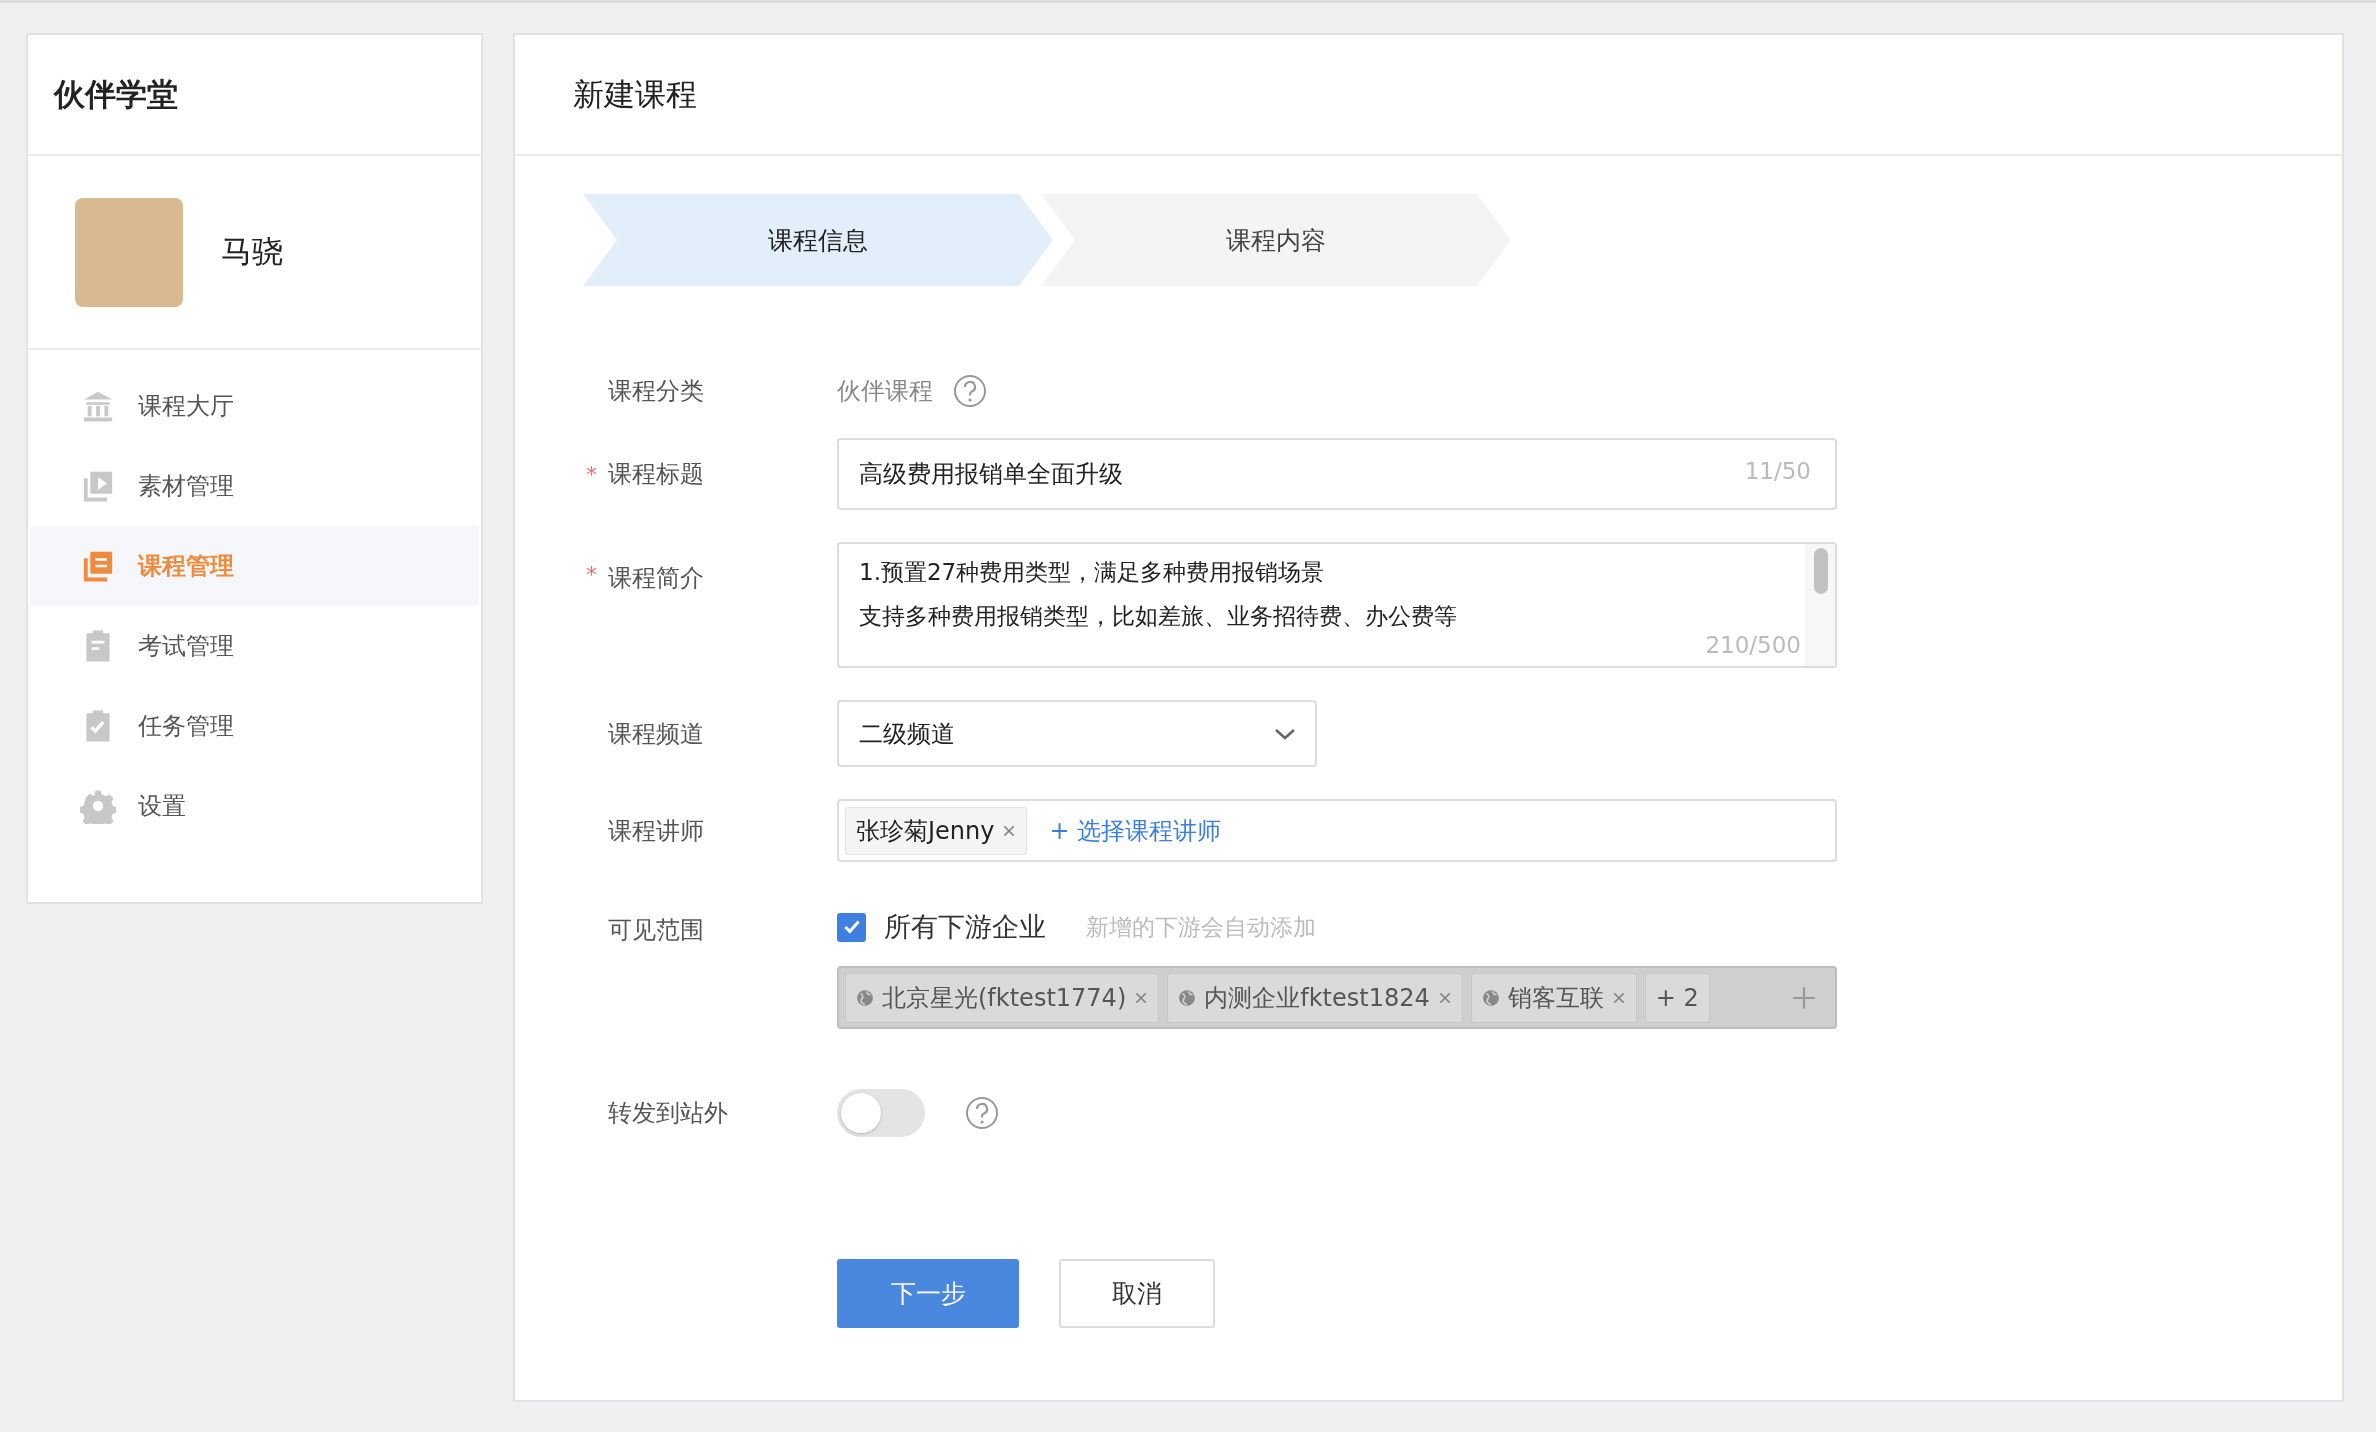 The image size is (2376, 1432). Describe the element at coordinates (1135, 830) in the screenshot. I see `select-teacher-link: + 选择课程讲师` at that location.